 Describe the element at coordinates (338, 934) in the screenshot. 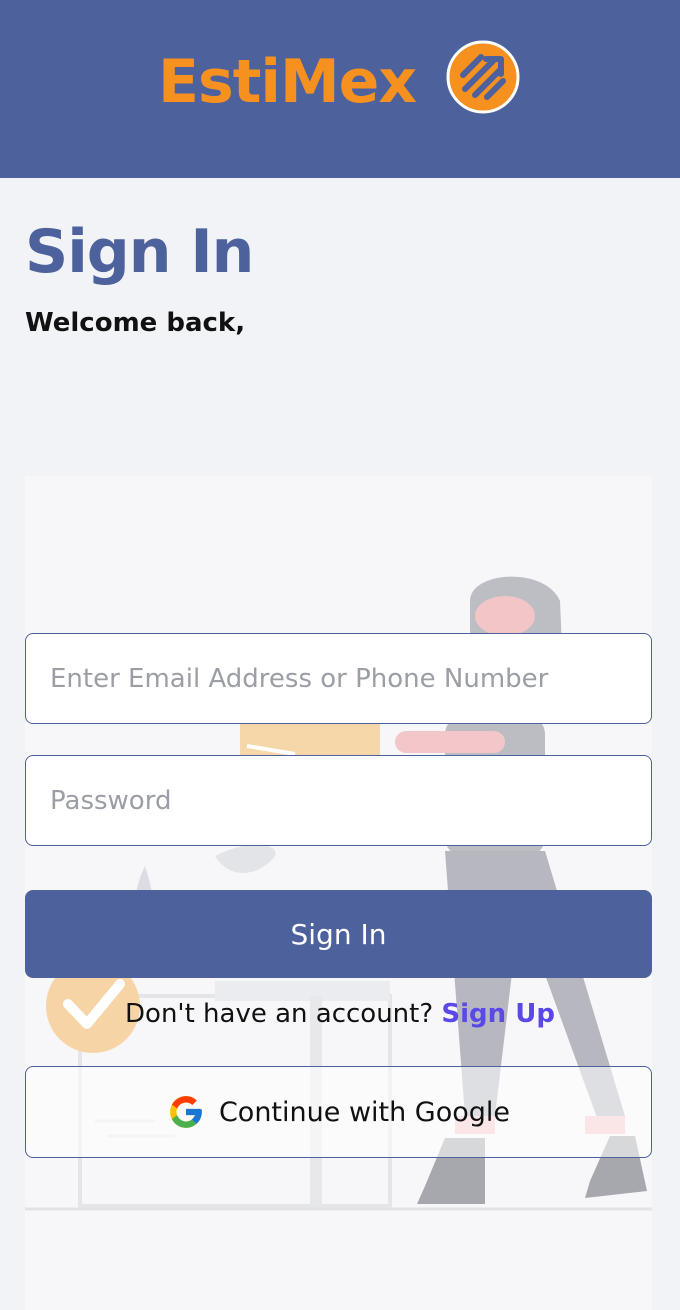

I see `sign-in-button: Sign In` at that location.